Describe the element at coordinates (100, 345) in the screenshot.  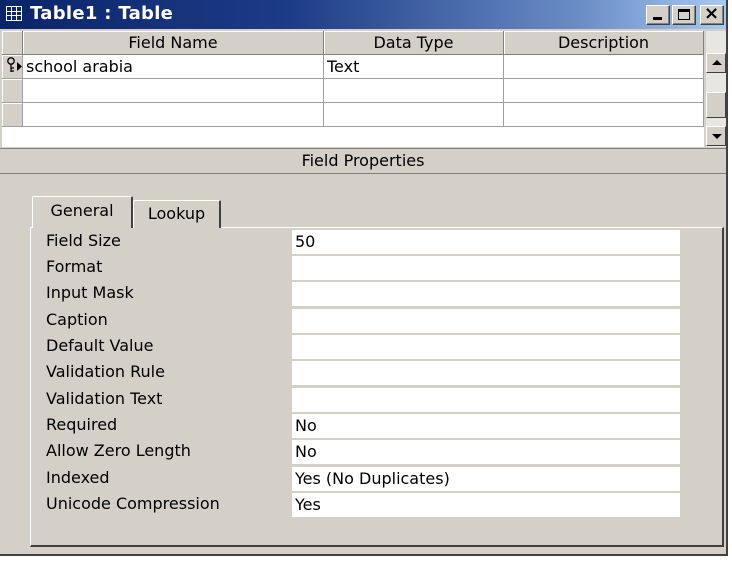
I see `property-label-default-value: Default Value` at that location.